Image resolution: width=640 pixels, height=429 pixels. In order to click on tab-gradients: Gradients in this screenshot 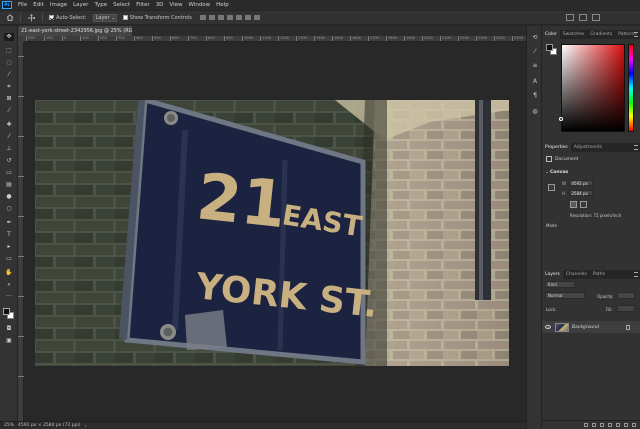, I will do `click(601, 34)`.